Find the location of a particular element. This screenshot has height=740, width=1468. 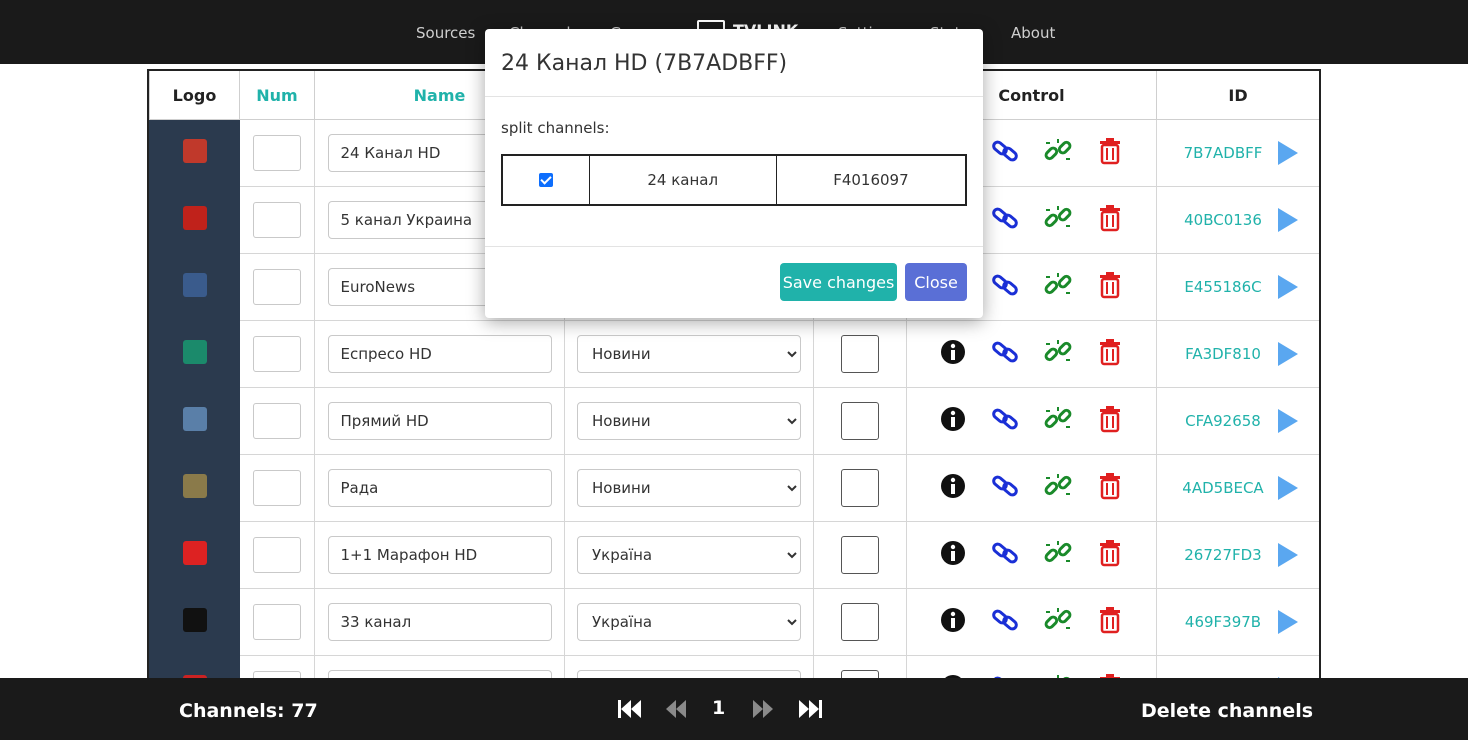

extra-cell is located at coordinates (860, 421).